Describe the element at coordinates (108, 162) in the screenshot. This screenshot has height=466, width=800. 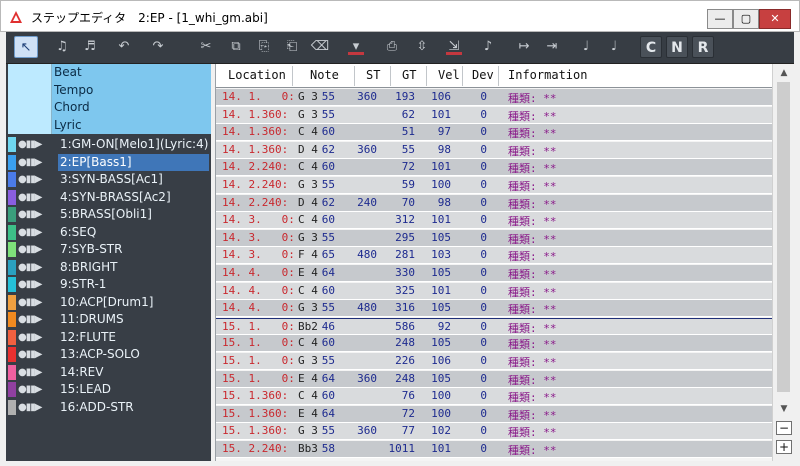
I see `track-item: ●▮▮▶ 2:EP[Bass1]` at that location.